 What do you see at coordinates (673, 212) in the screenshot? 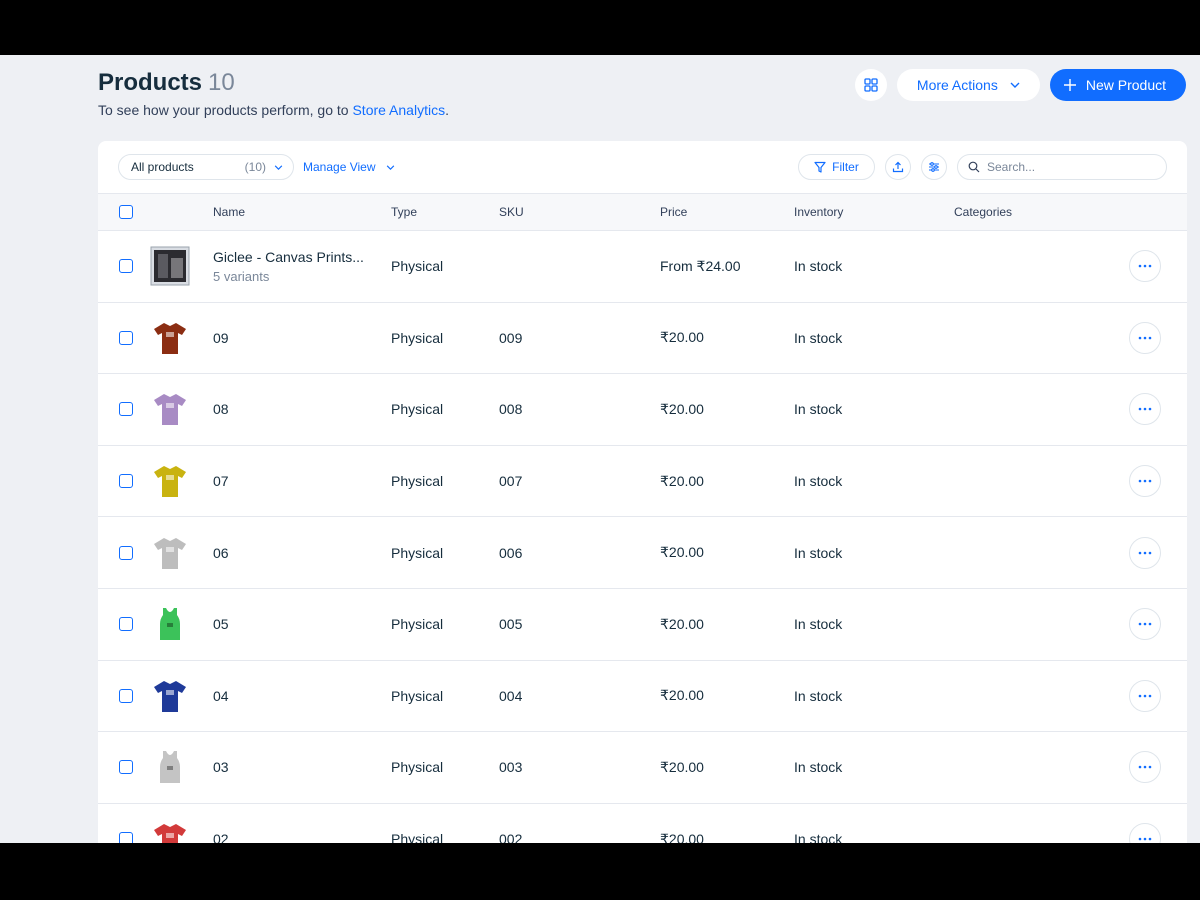
I see `column-header-price: Price` at bounding box center [673, 212].